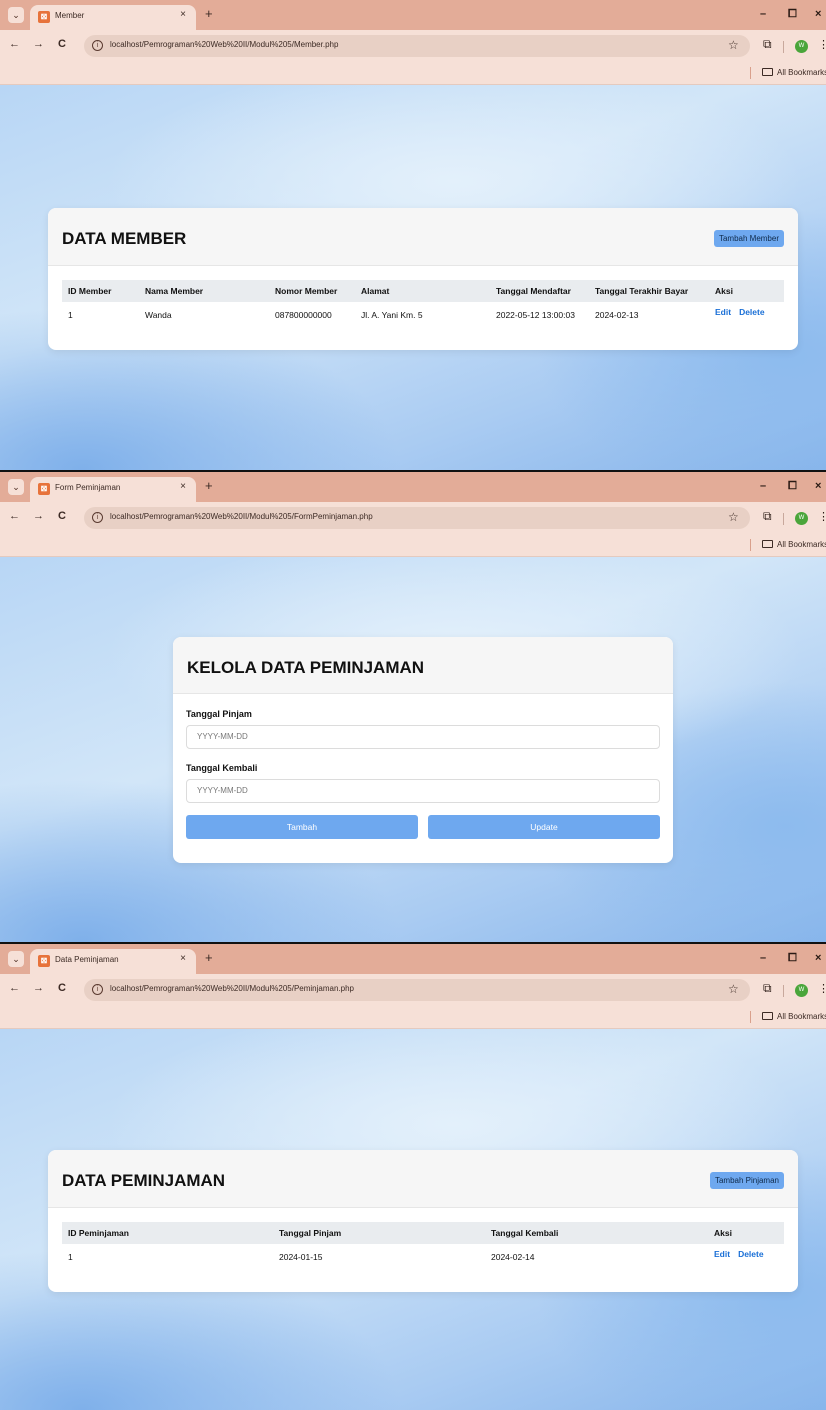 This screenshot has height=1410, width=826. Describe the element at coordinates (535, 315) in the screenshot. I see `cell-mendaftar: 2022-05-12 13:00:03` at that location.